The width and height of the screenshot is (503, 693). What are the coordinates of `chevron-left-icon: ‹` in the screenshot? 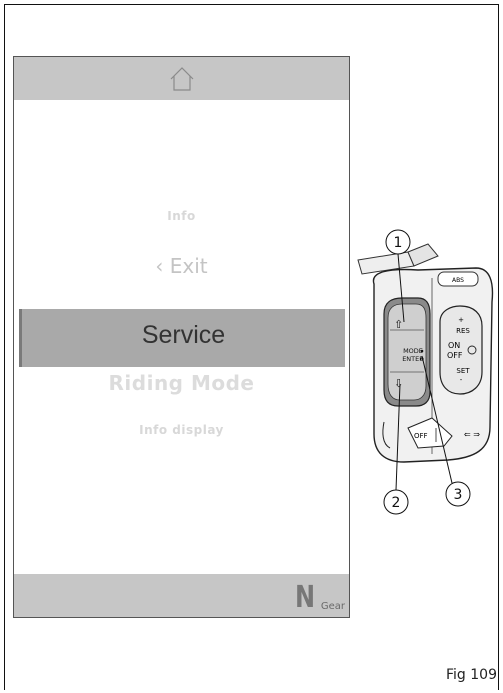 It's located at (159, 266).